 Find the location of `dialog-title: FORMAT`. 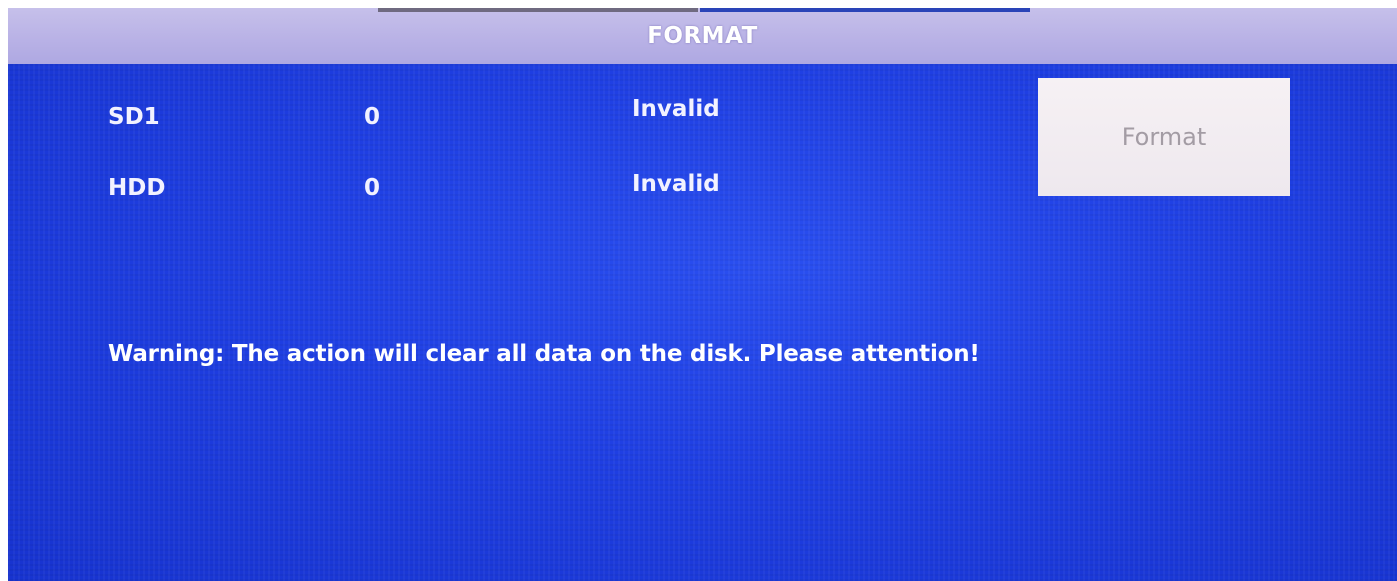

dialog-title: FORMAT is located at coordinates (702, 36).